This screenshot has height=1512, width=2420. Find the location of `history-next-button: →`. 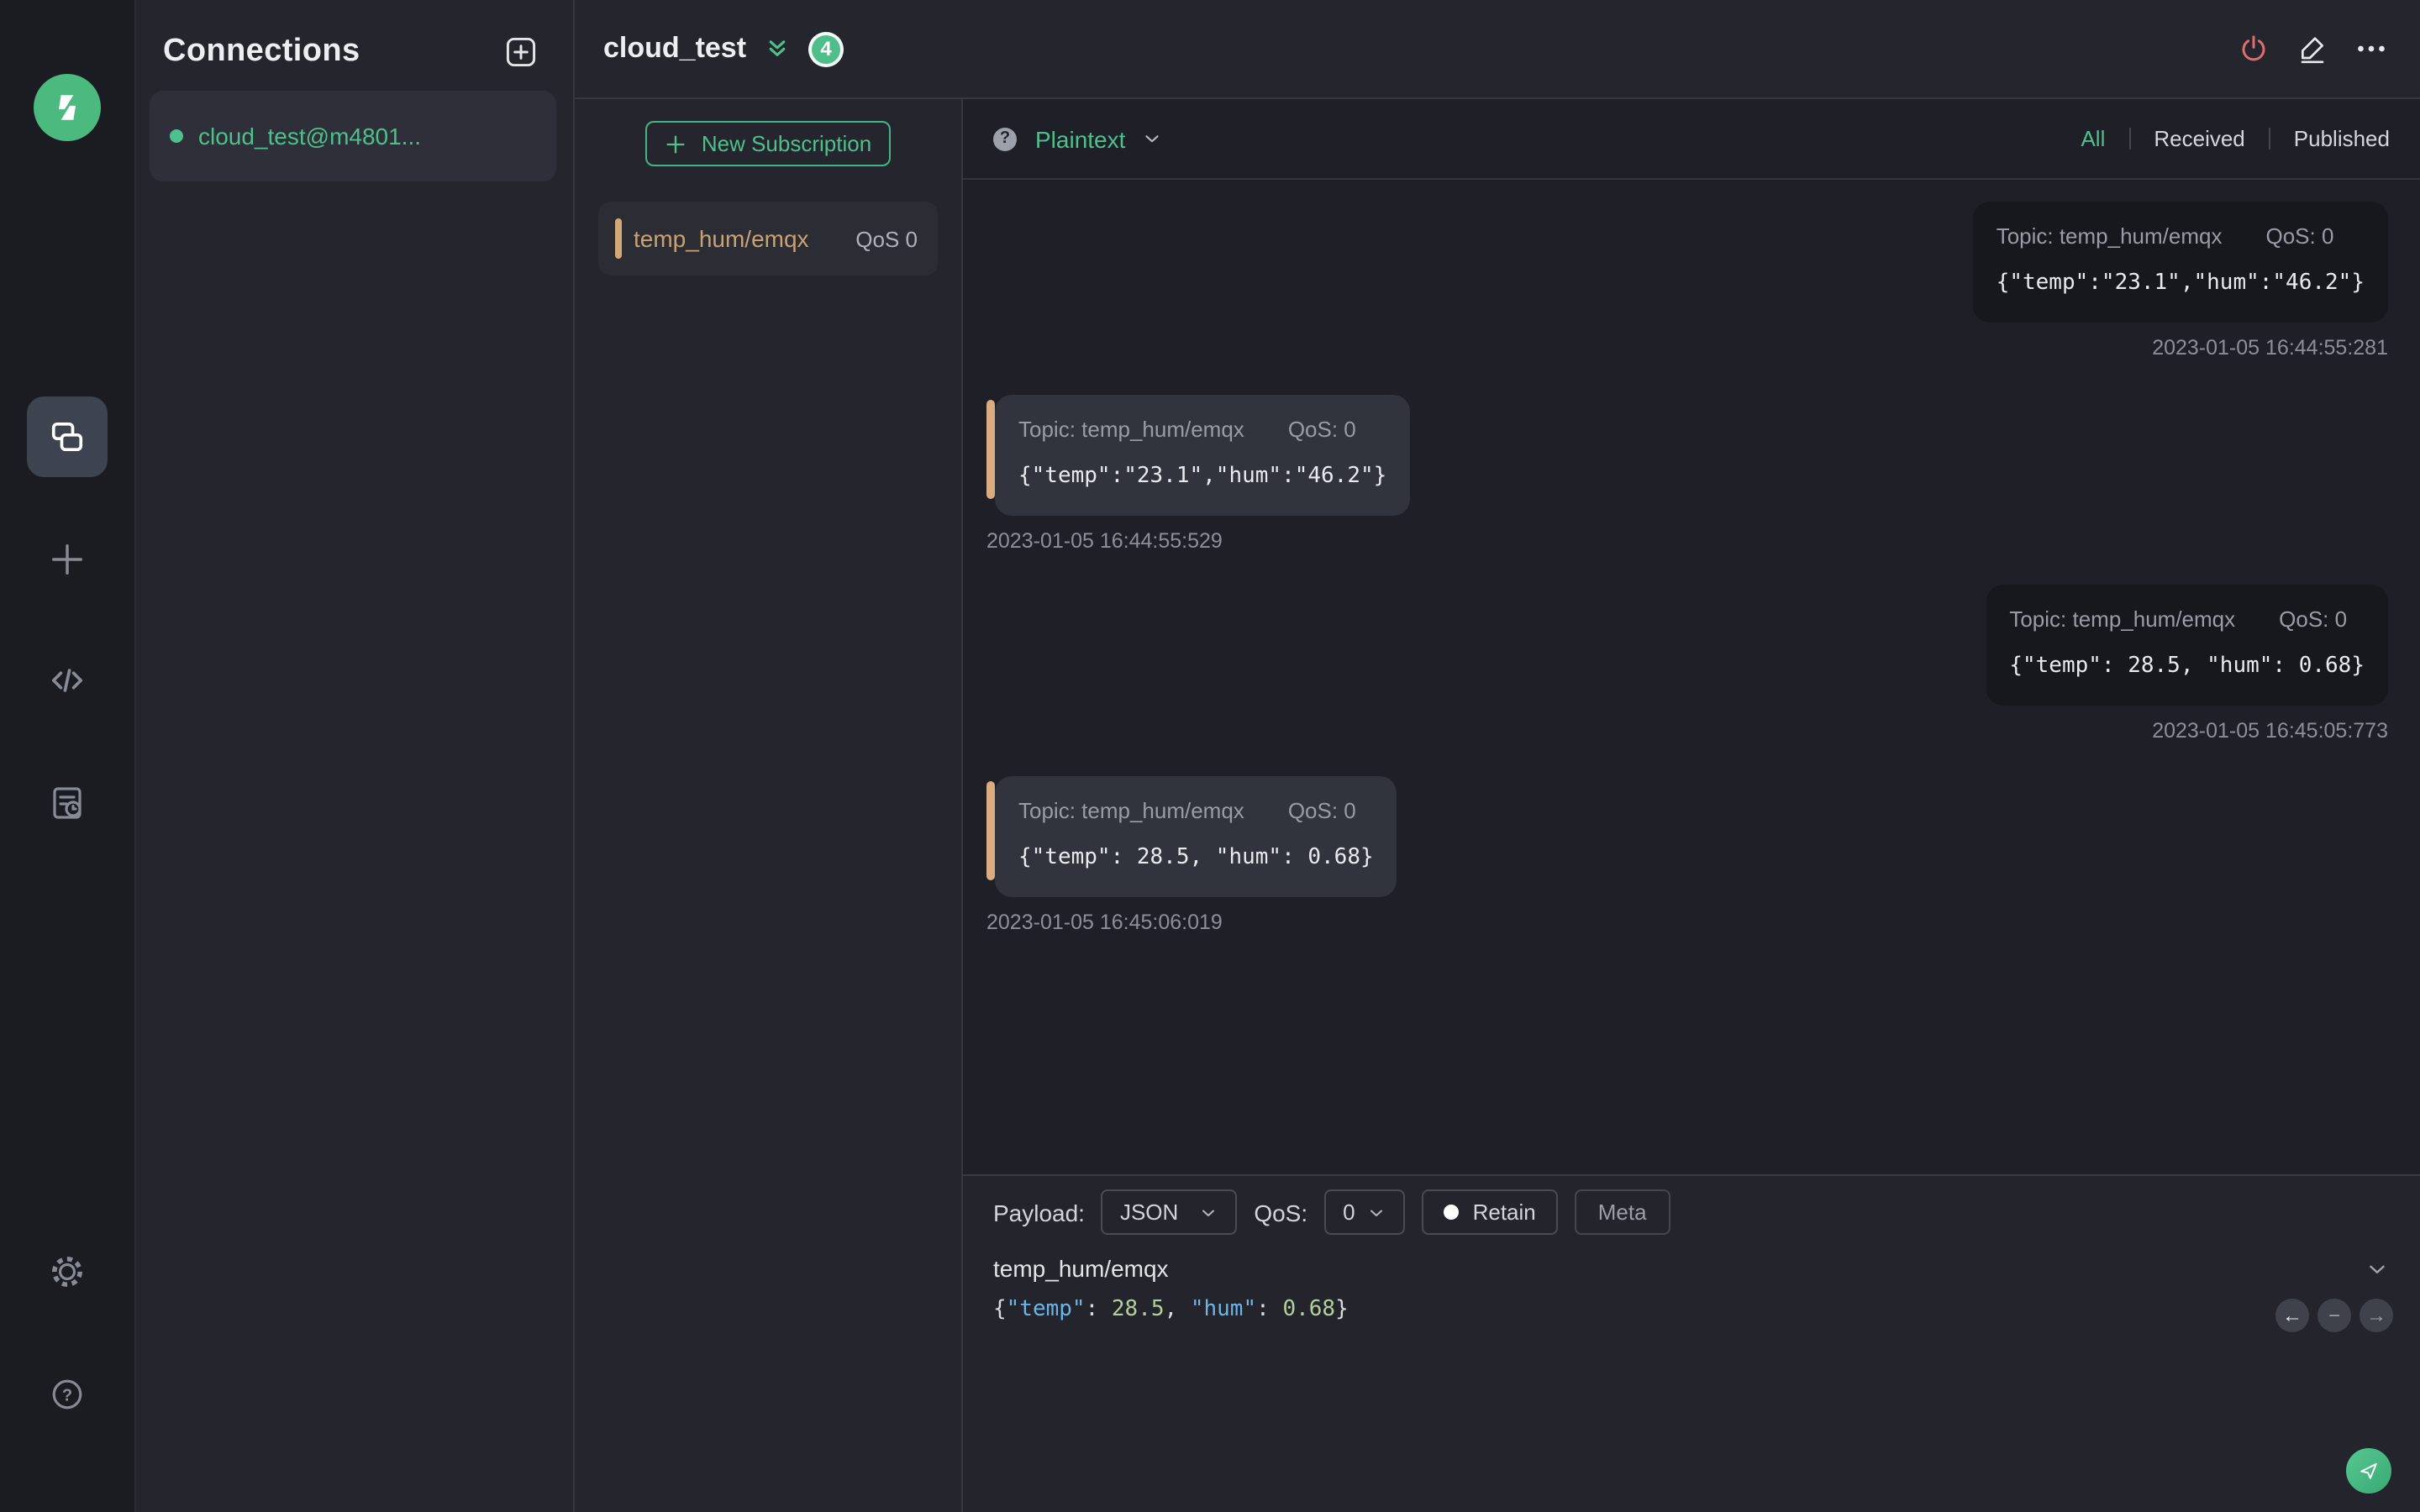

history-next-button: → is located at coordinates (2376, 1315).